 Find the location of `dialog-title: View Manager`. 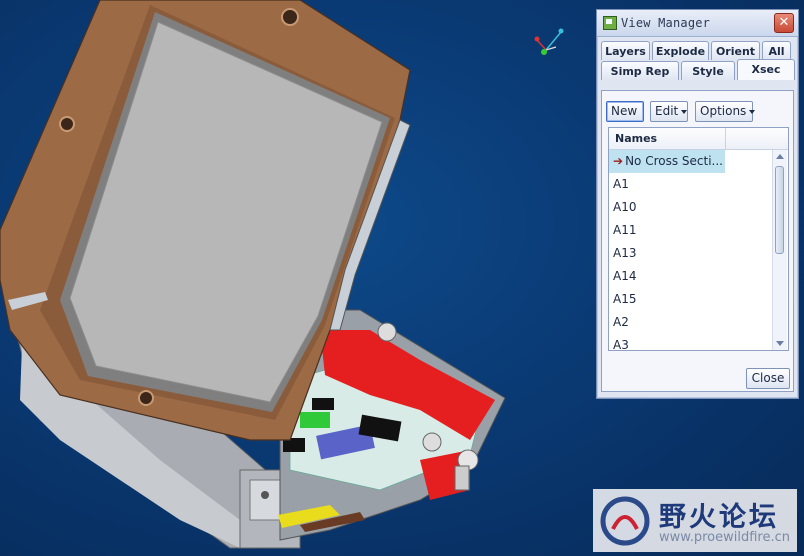

dialog-title: View Manager is located at coordinates (666, 23).